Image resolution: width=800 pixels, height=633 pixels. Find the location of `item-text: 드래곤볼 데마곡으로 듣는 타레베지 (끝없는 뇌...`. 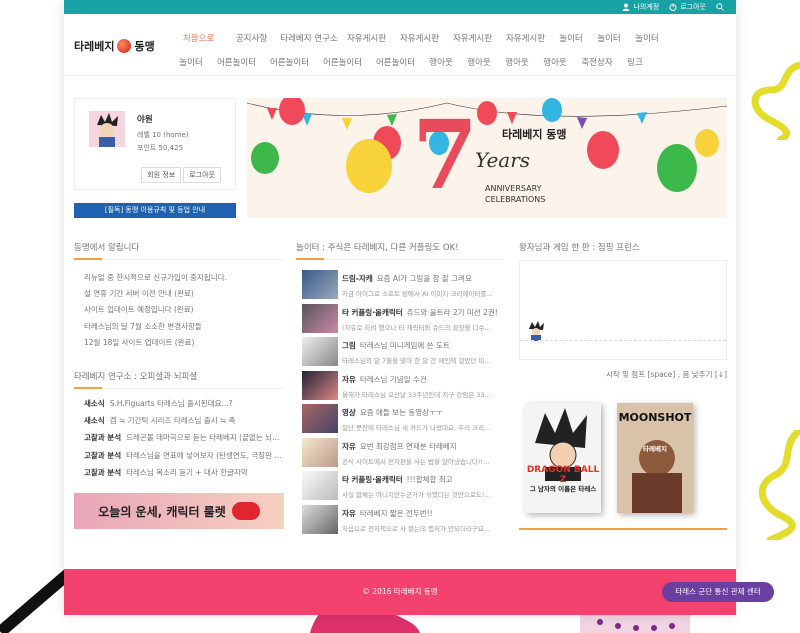

item-text: 드래곤볼 데마곡으로 듣는 타레베지 (끝없는 뇌... is located at coordinates (203, 438).